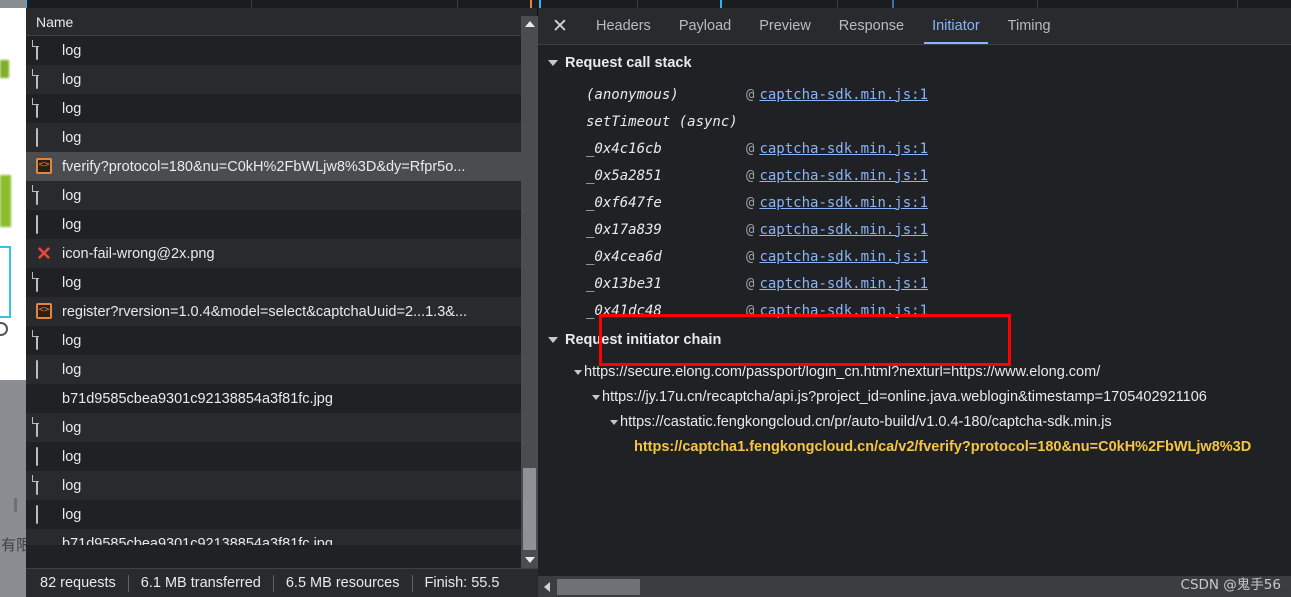 The width and height of the screenshot is (1291, 597). I want to click on frame-name: _0x4cea6d, so click(624, 256).